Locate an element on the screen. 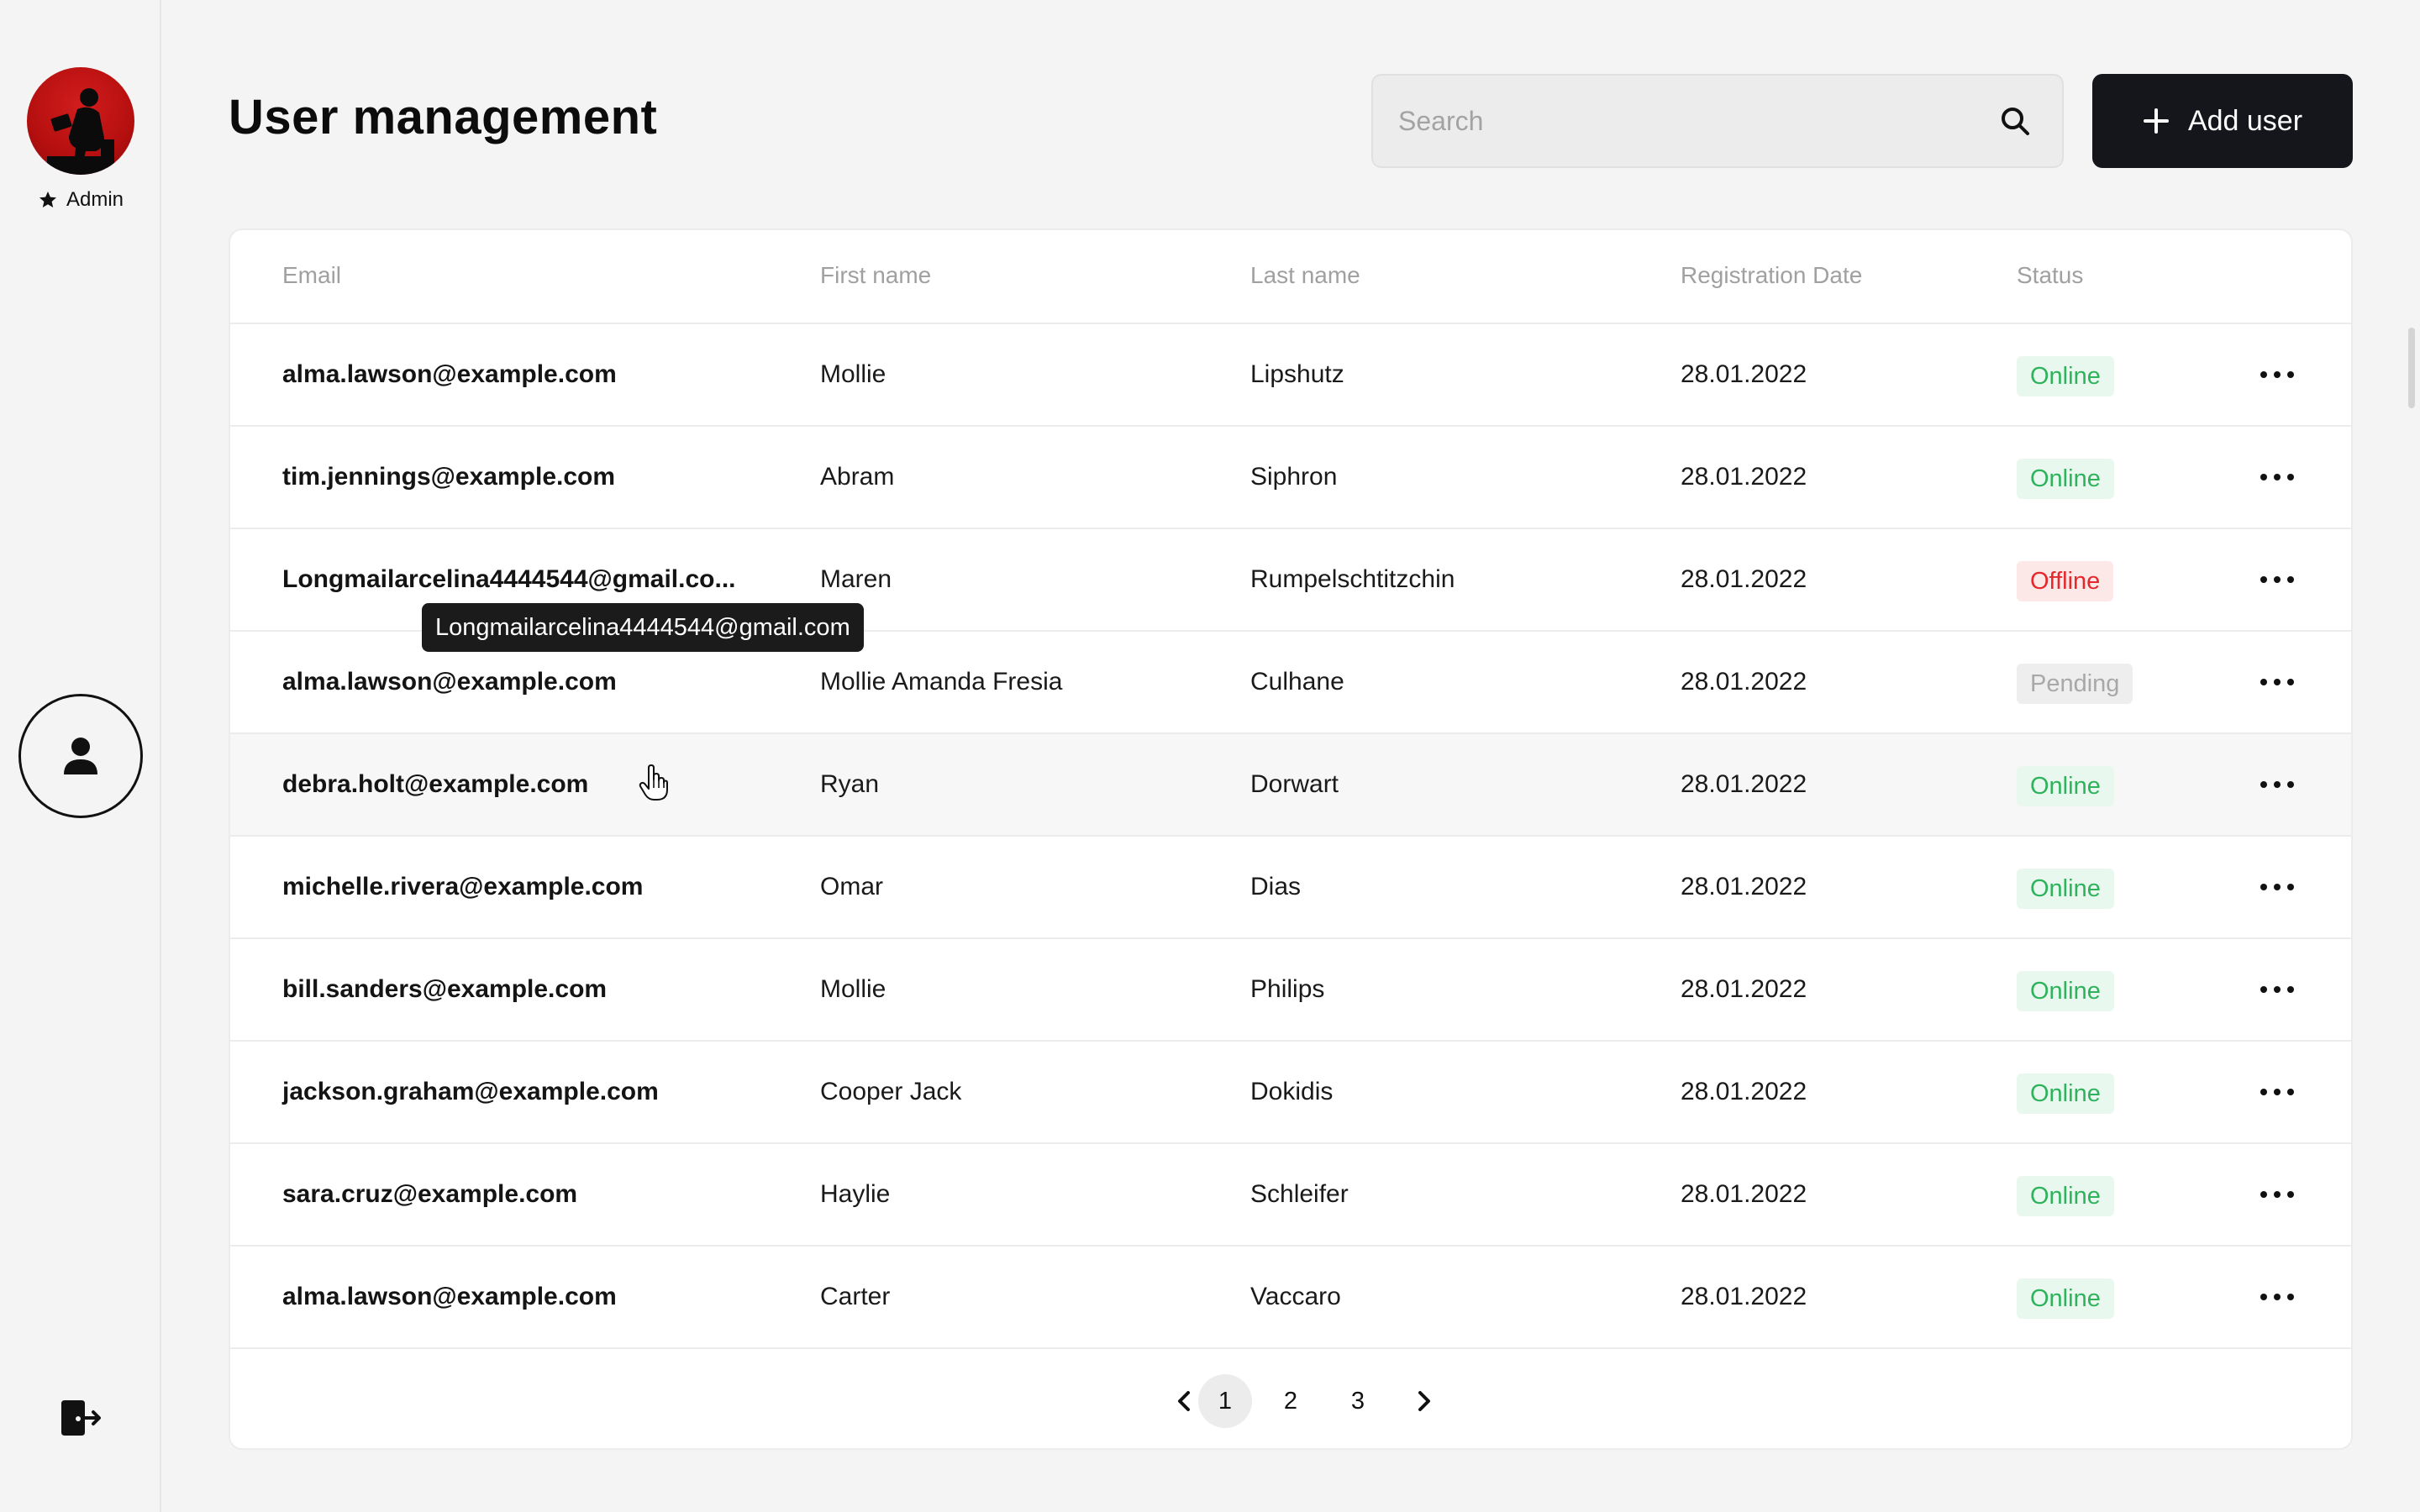 This screenshot has width=2420, height=1512. page-button-1: 1 is located at coordinates (1225, 1401).